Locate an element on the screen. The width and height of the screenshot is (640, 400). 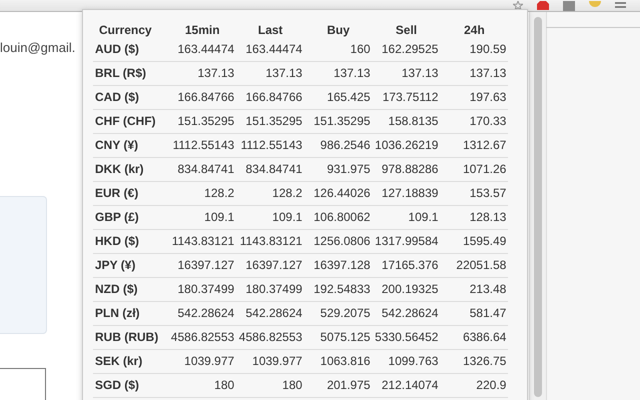
rate-cell: 931.975 is located at coordinates (338, 170).